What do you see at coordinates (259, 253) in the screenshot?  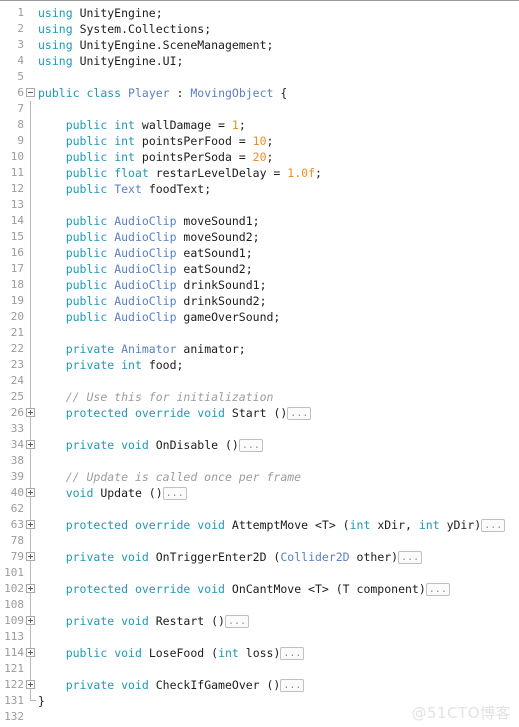 I see `code-line: 16 public AudioClip eatSound1;` at bounding box center [259, 253].